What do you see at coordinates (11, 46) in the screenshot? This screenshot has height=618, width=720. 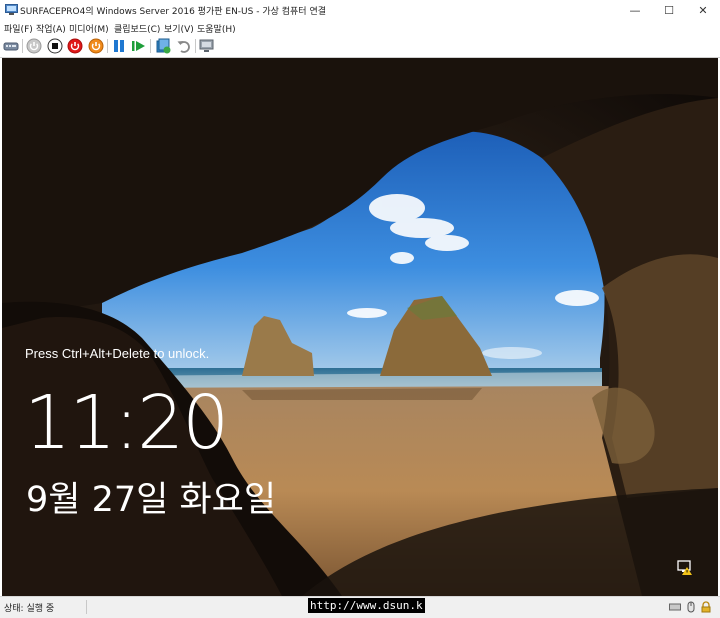 I see `ctrl-alt-del-icon` at bounding box center [11, 46].